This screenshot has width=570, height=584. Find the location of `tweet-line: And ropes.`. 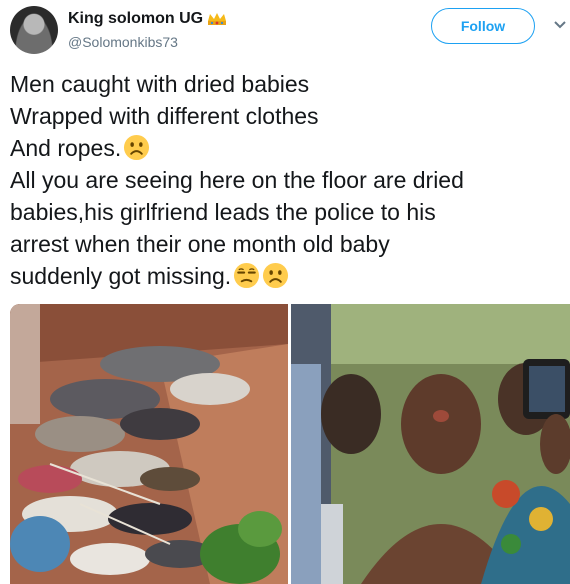

tweet-line: And ropes. is located at coordinates (287, 148).